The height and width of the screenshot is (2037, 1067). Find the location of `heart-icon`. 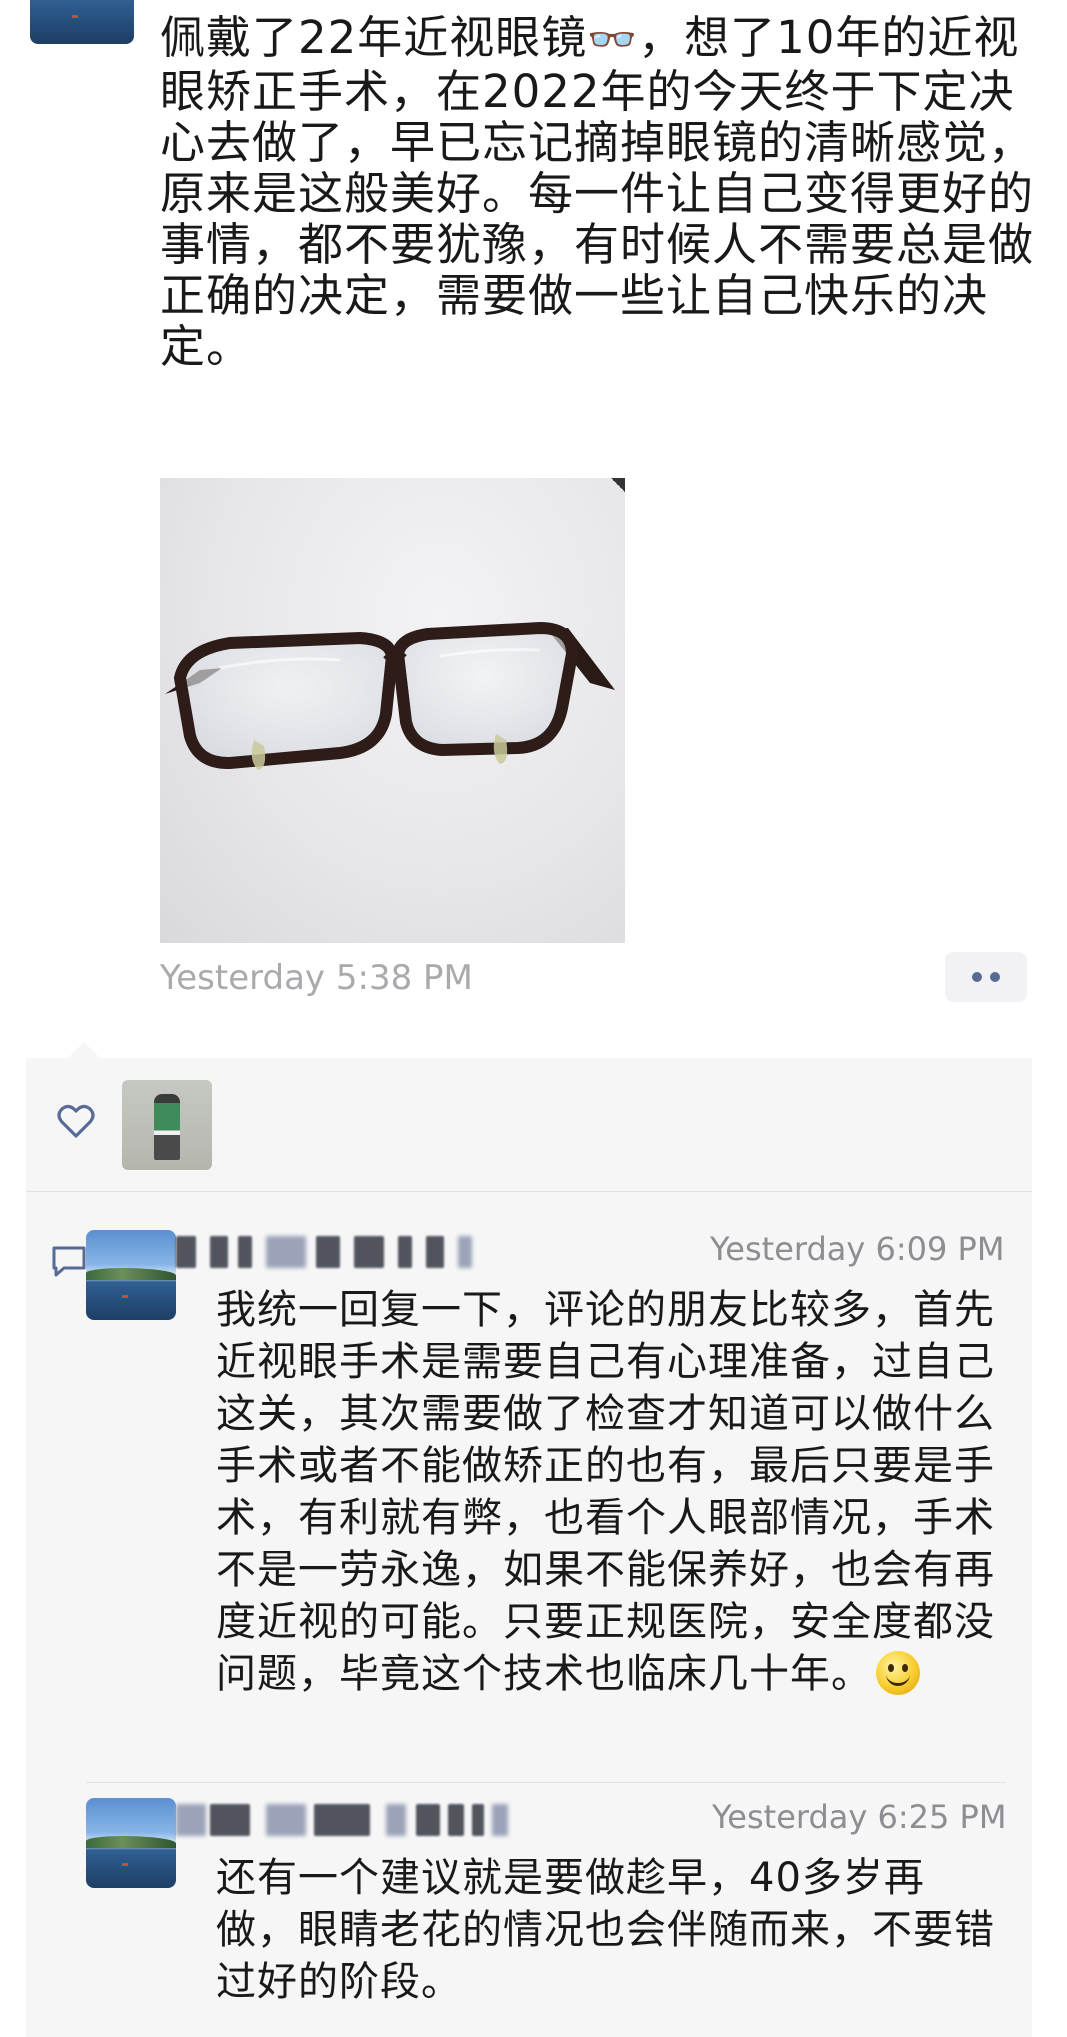

heart-icon is located at coordinates (76, 1121).